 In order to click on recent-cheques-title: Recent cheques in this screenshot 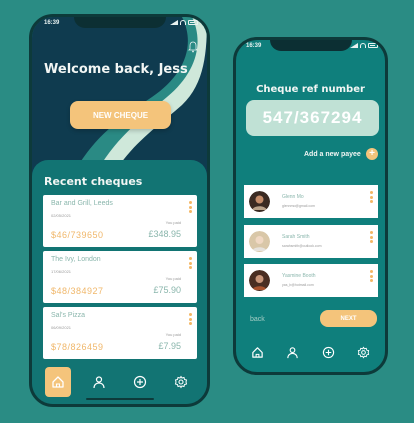, I will do `click(93, 181)`.